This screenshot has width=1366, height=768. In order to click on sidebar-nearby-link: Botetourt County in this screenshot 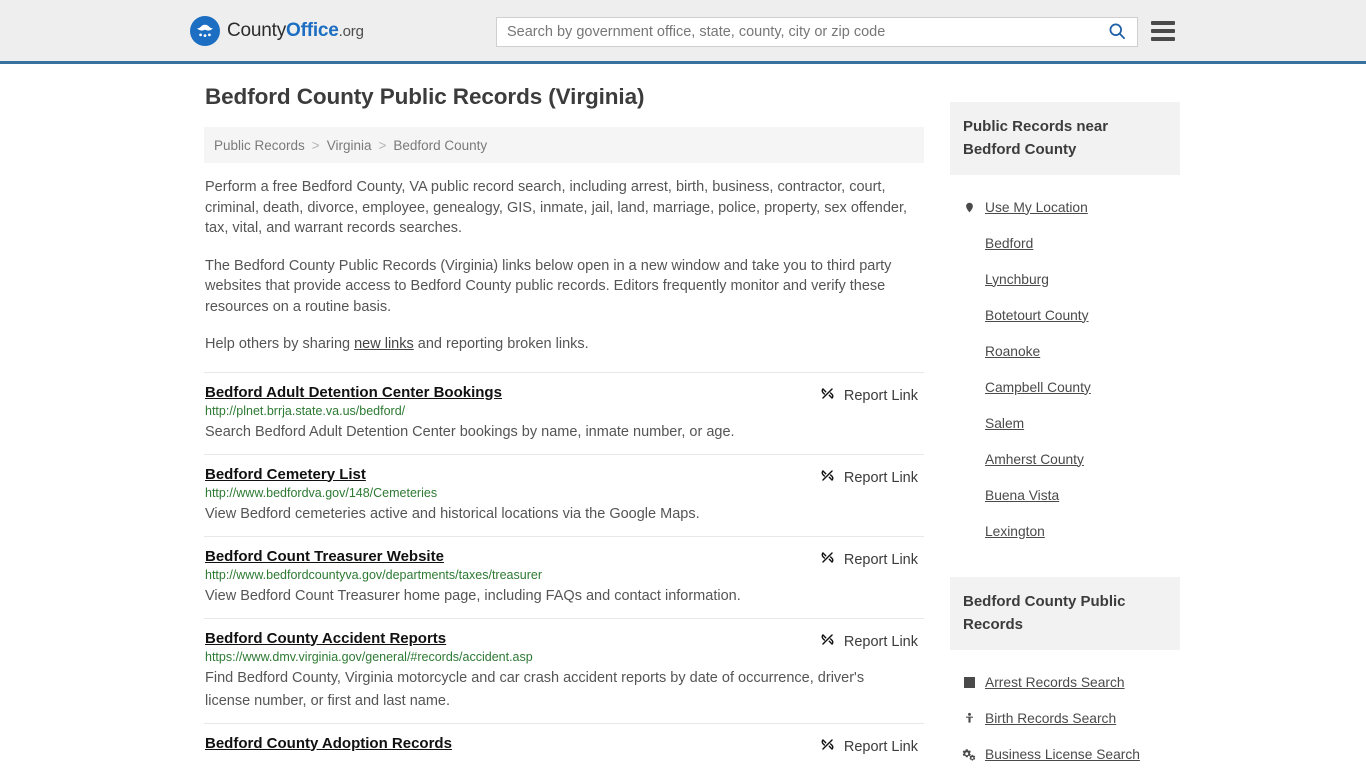, I will do `click(1037, 315)`.